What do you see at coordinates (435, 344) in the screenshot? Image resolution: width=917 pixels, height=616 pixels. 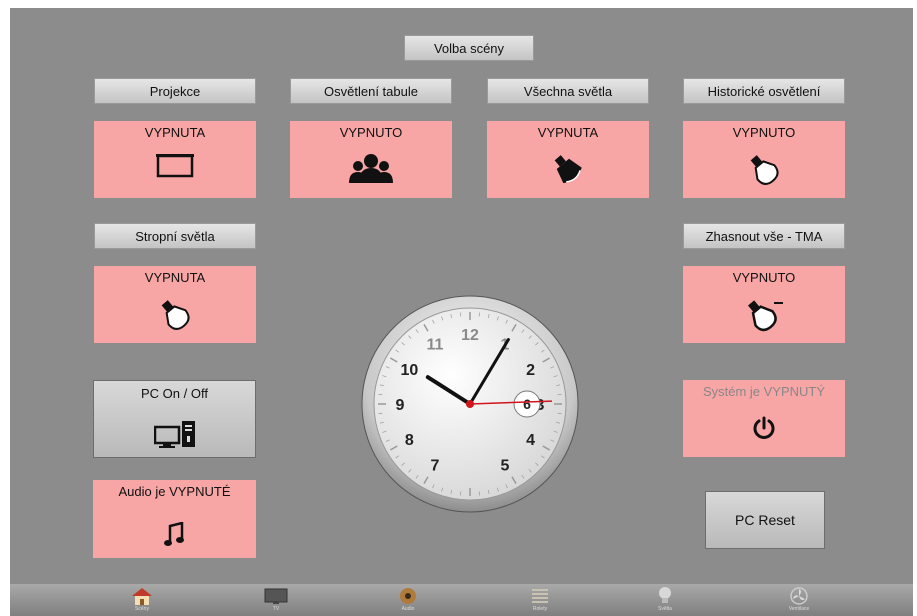 I see `clock-numeral: 11` at bounding box center [435, 344].